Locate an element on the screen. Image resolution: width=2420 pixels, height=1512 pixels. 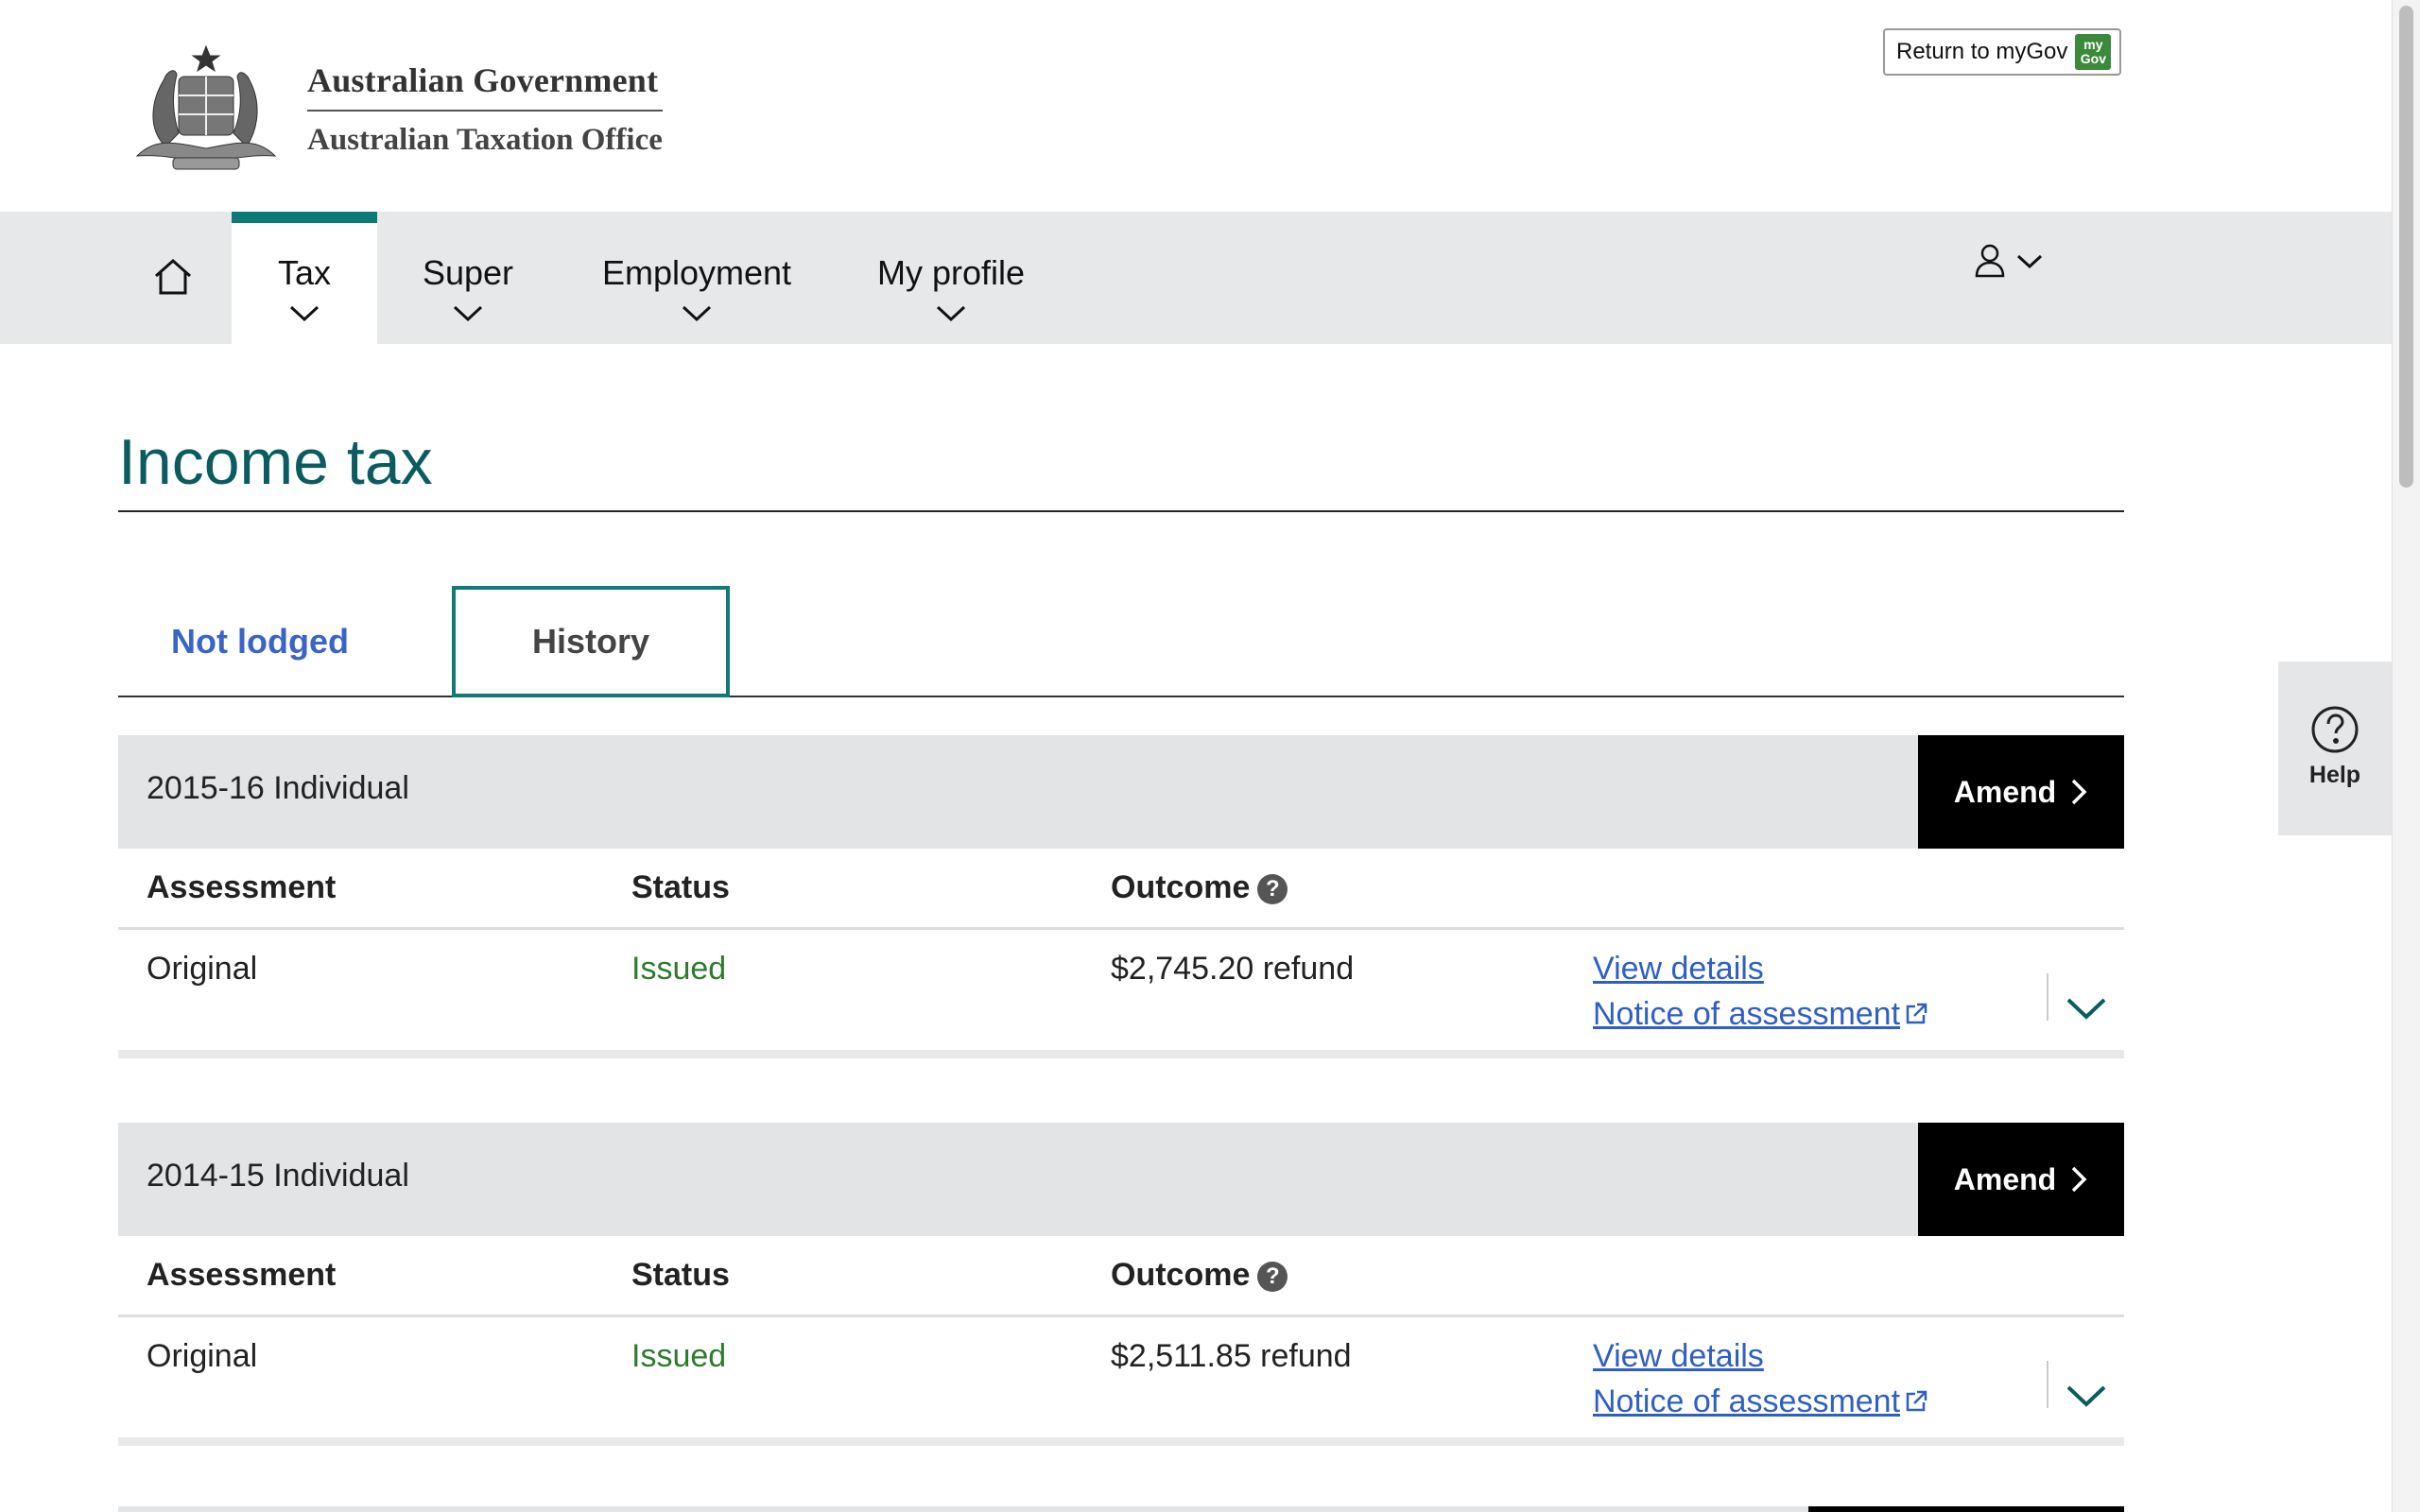
nav-tab-employment-label: Employment is located at coordinates (696, 272).